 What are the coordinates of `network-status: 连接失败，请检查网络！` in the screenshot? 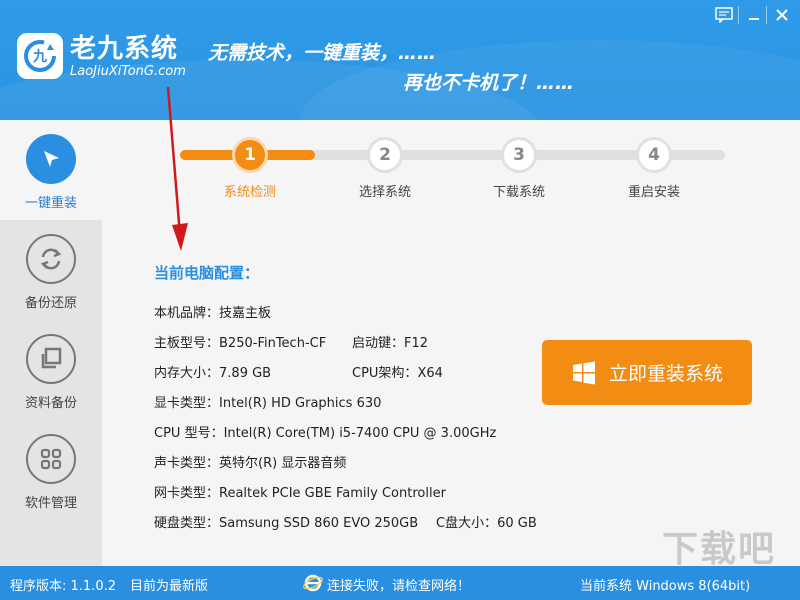 It's located at (399, 586).